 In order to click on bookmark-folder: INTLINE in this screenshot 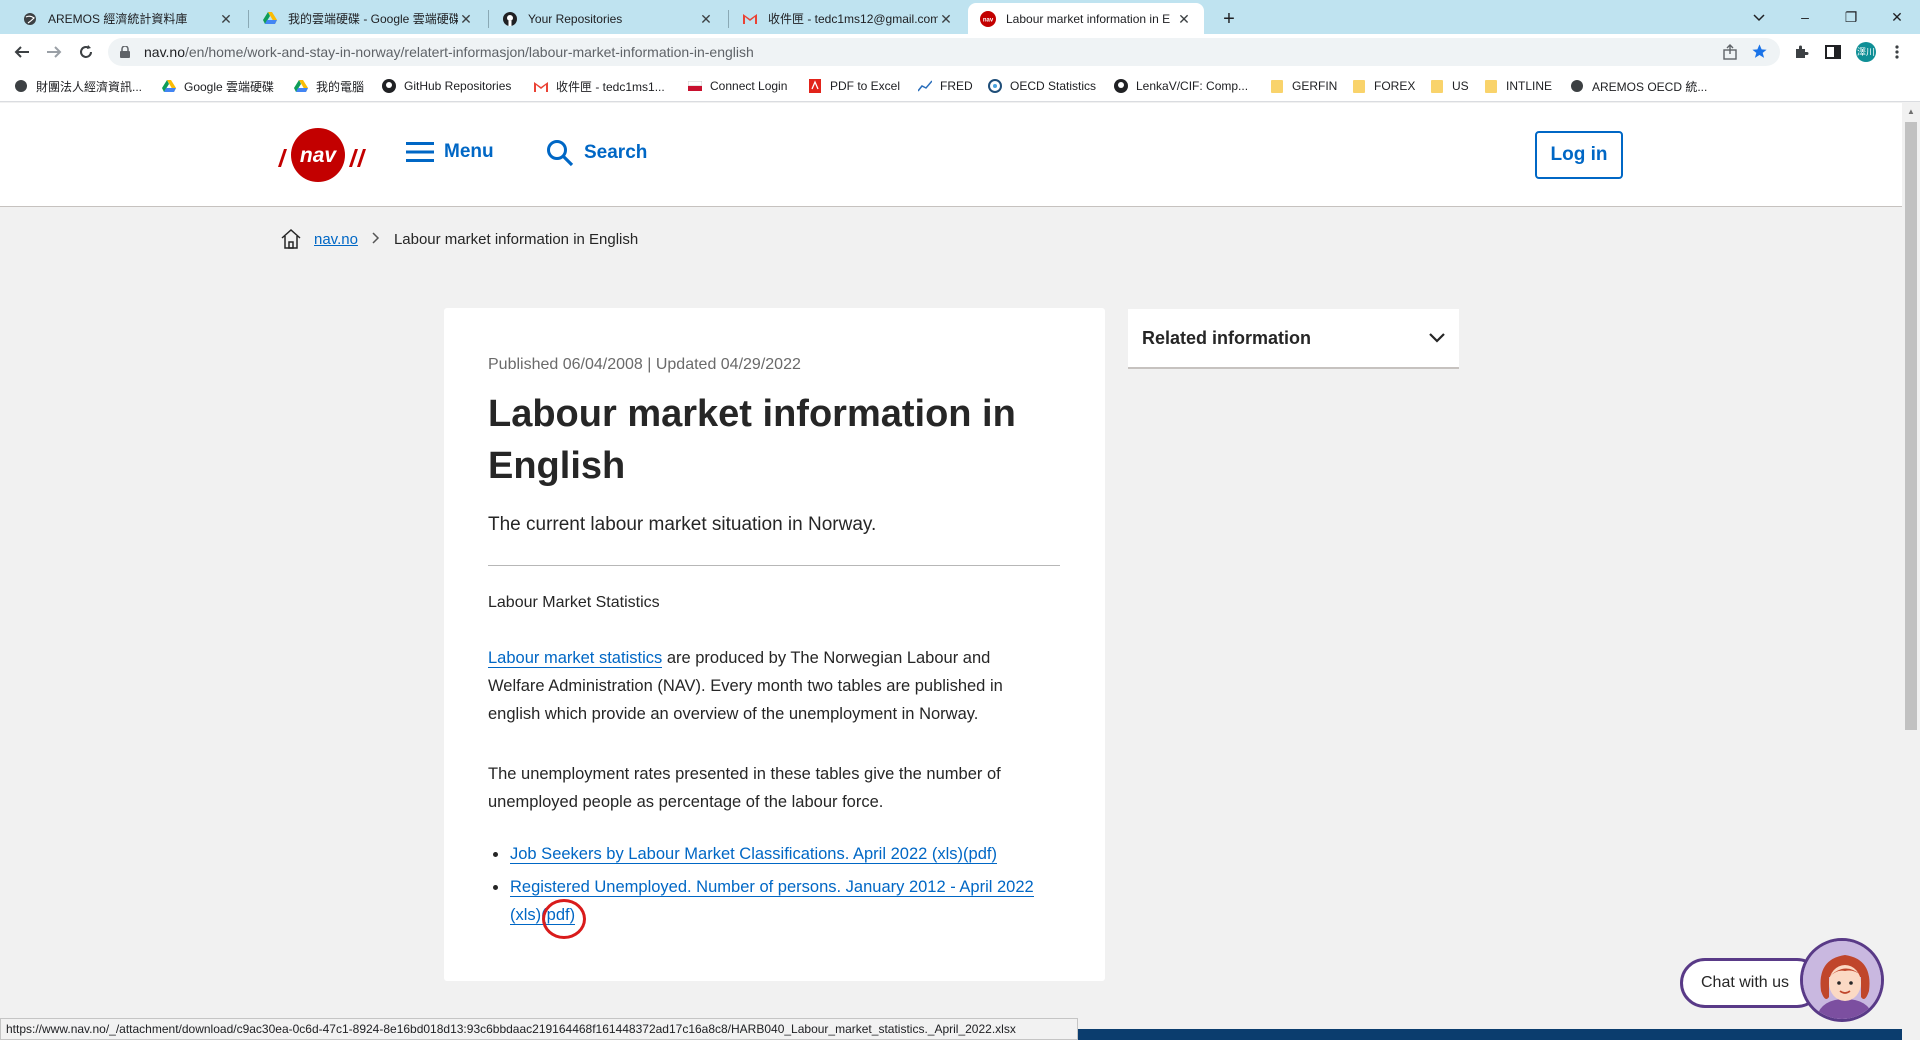, I will do `click(1518, 86)`.